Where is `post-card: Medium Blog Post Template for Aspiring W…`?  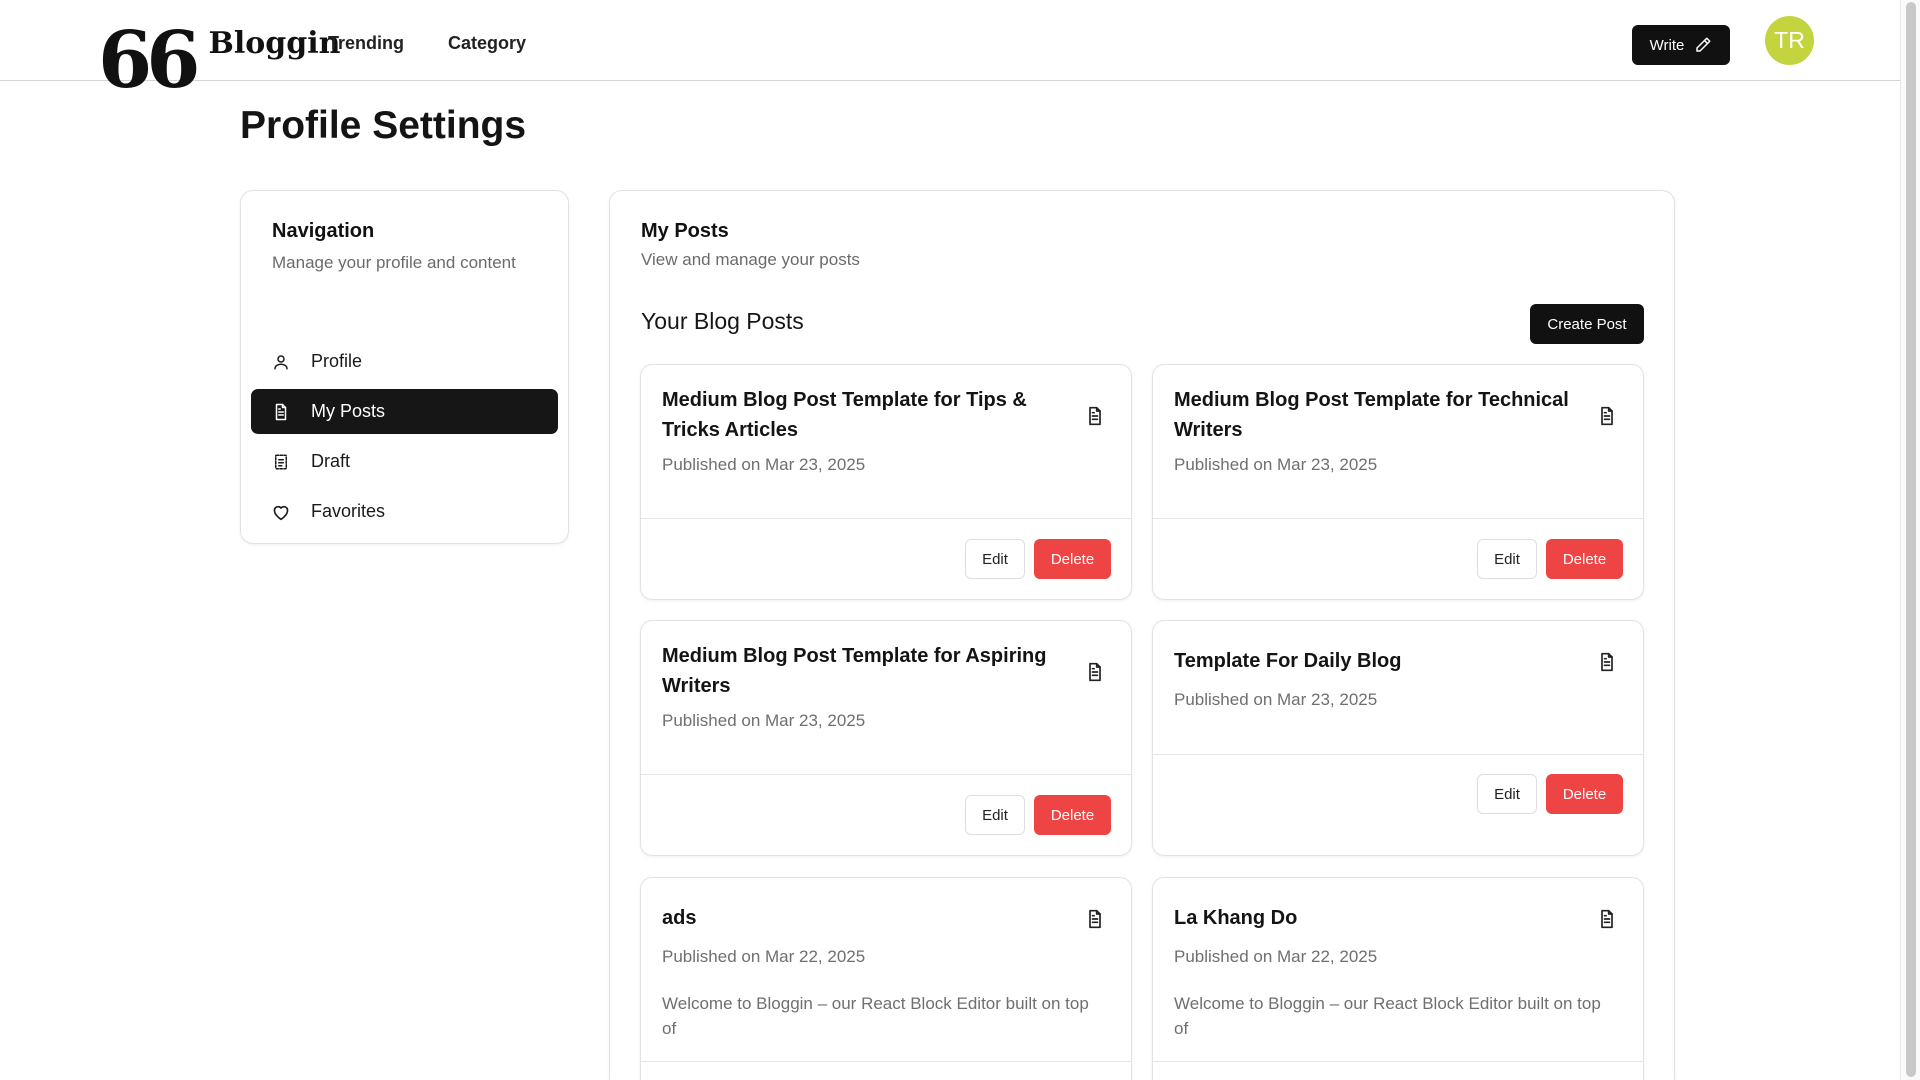
post-card: Medium Blog Post Template for Aspiring W… is located at coordinates (886, 738).